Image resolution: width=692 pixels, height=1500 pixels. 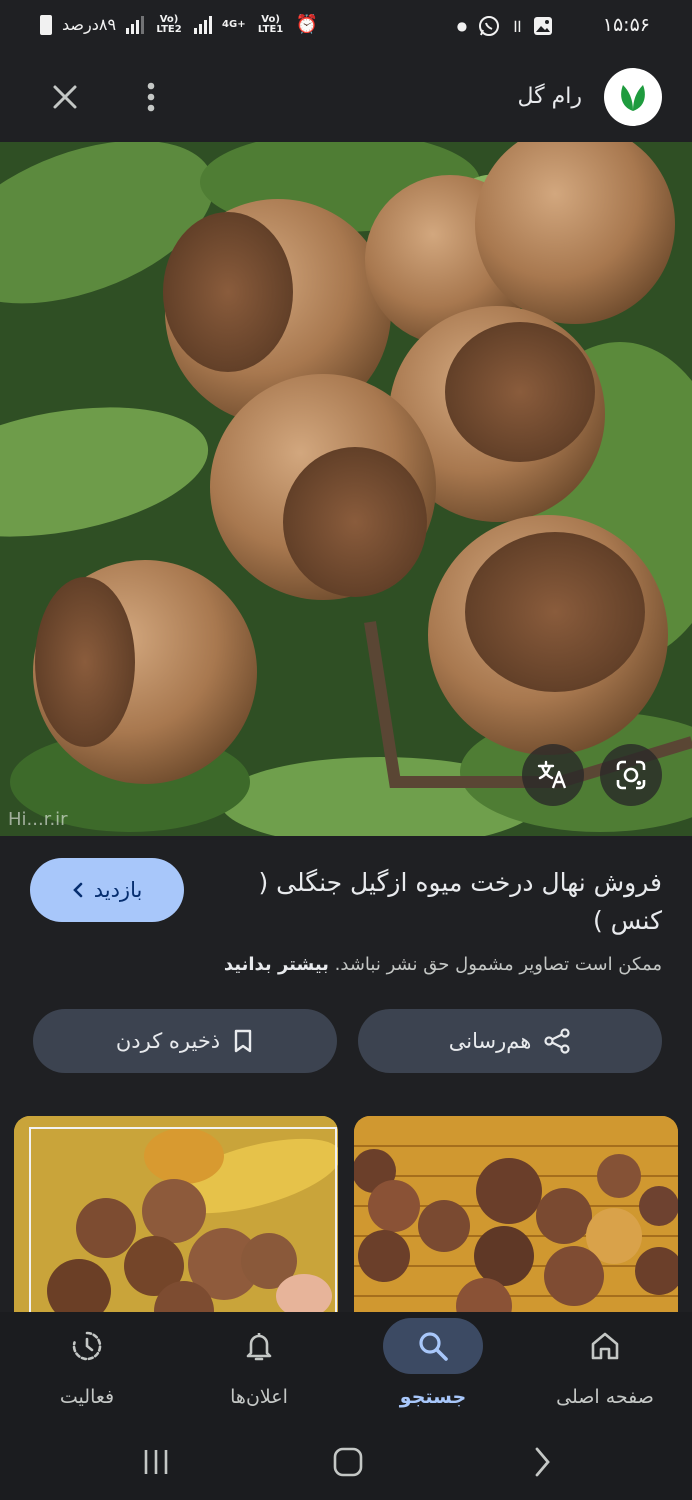 I want to click on nav-activity-label: فعالیت, so click(x=87, y=1397).